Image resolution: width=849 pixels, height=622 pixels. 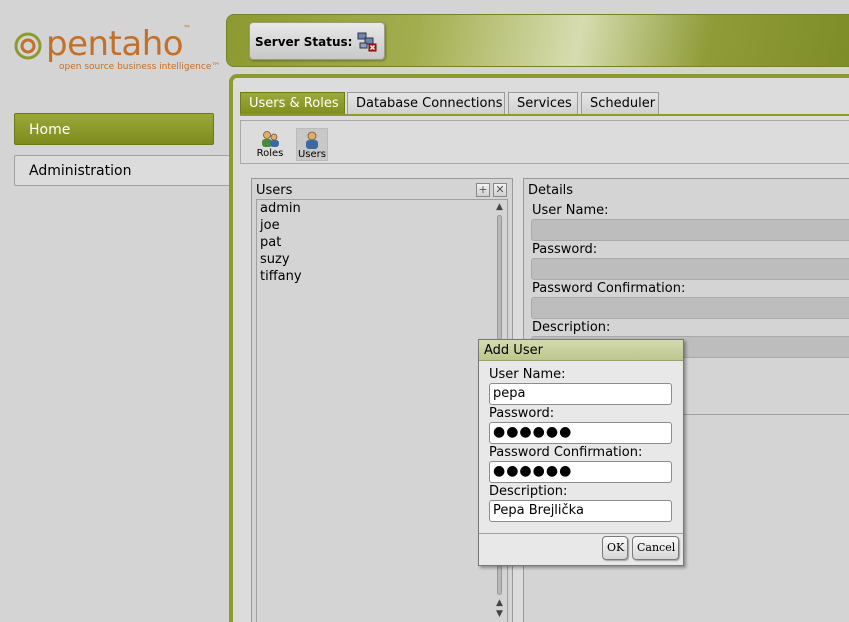 I want to click on logo-swirl-icon, so click(x=28, y=46).